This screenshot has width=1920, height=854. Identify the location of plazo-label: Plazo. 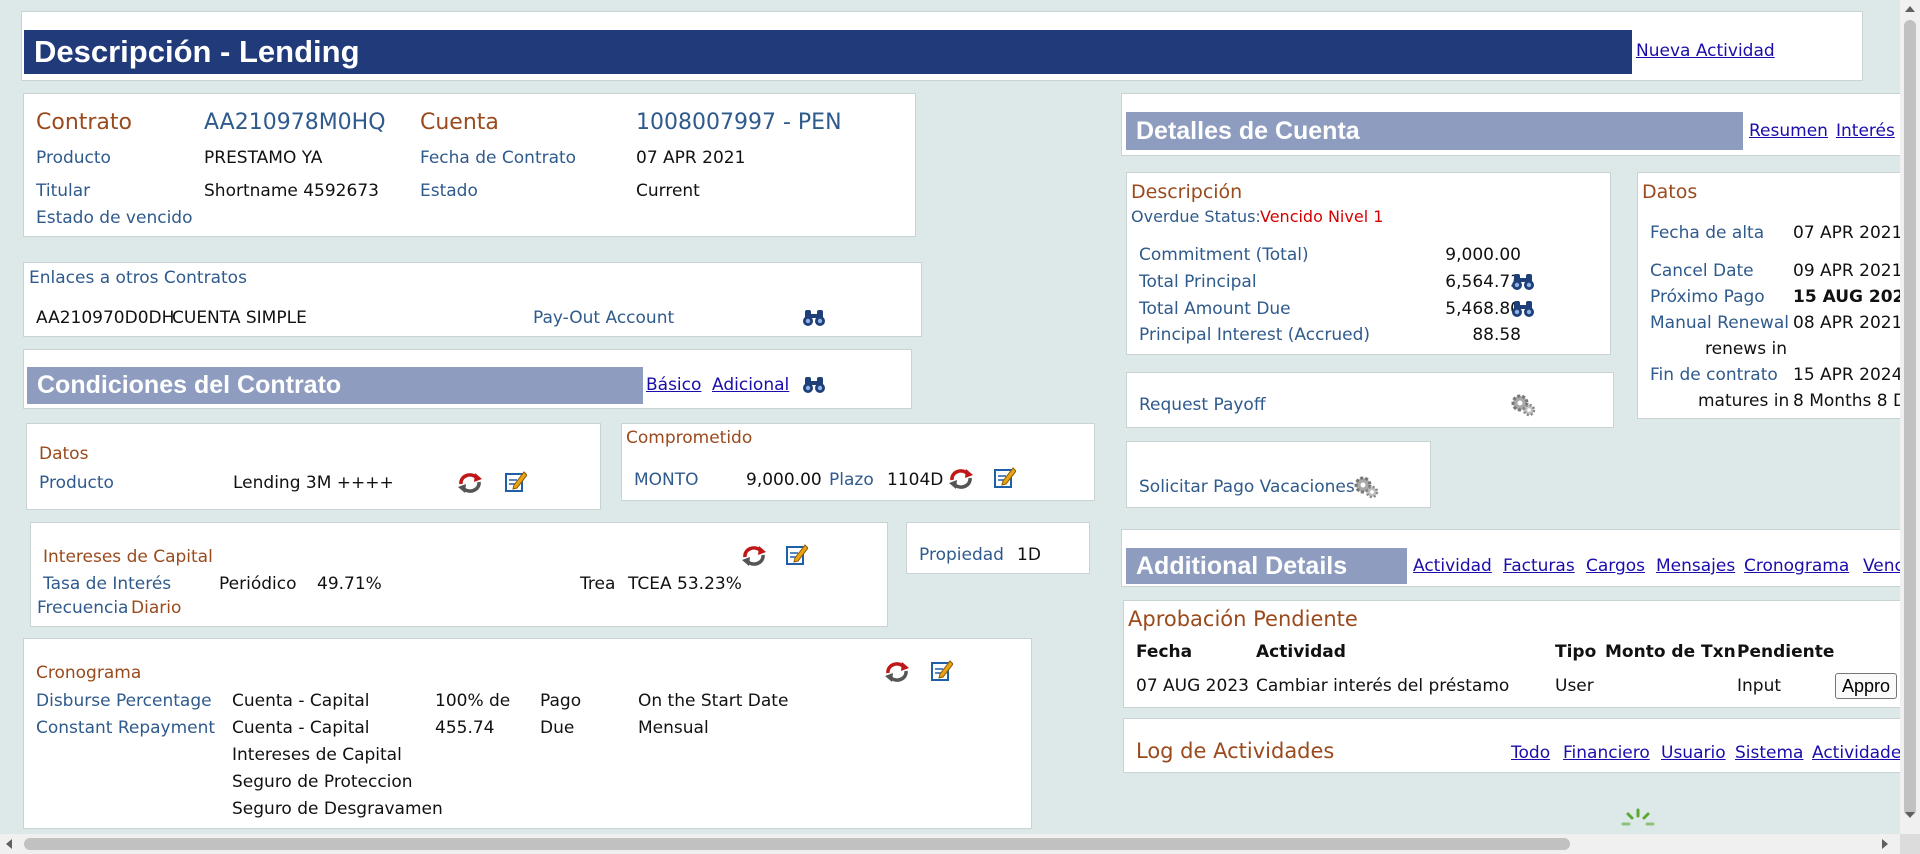
(851, 480).